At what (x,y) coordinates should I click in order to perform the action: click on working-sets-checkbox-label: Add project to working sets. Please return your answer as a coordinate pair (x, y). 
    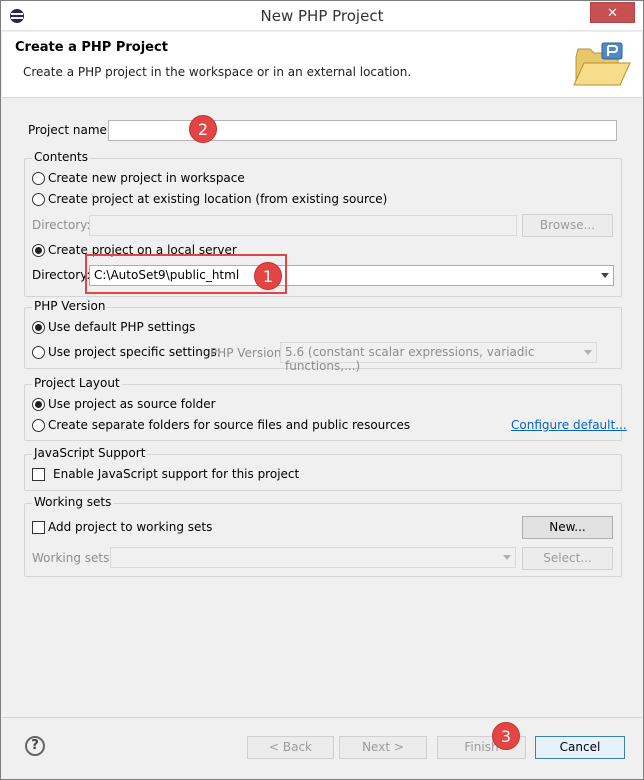
    Looking at the image, I should click on (130, 527).